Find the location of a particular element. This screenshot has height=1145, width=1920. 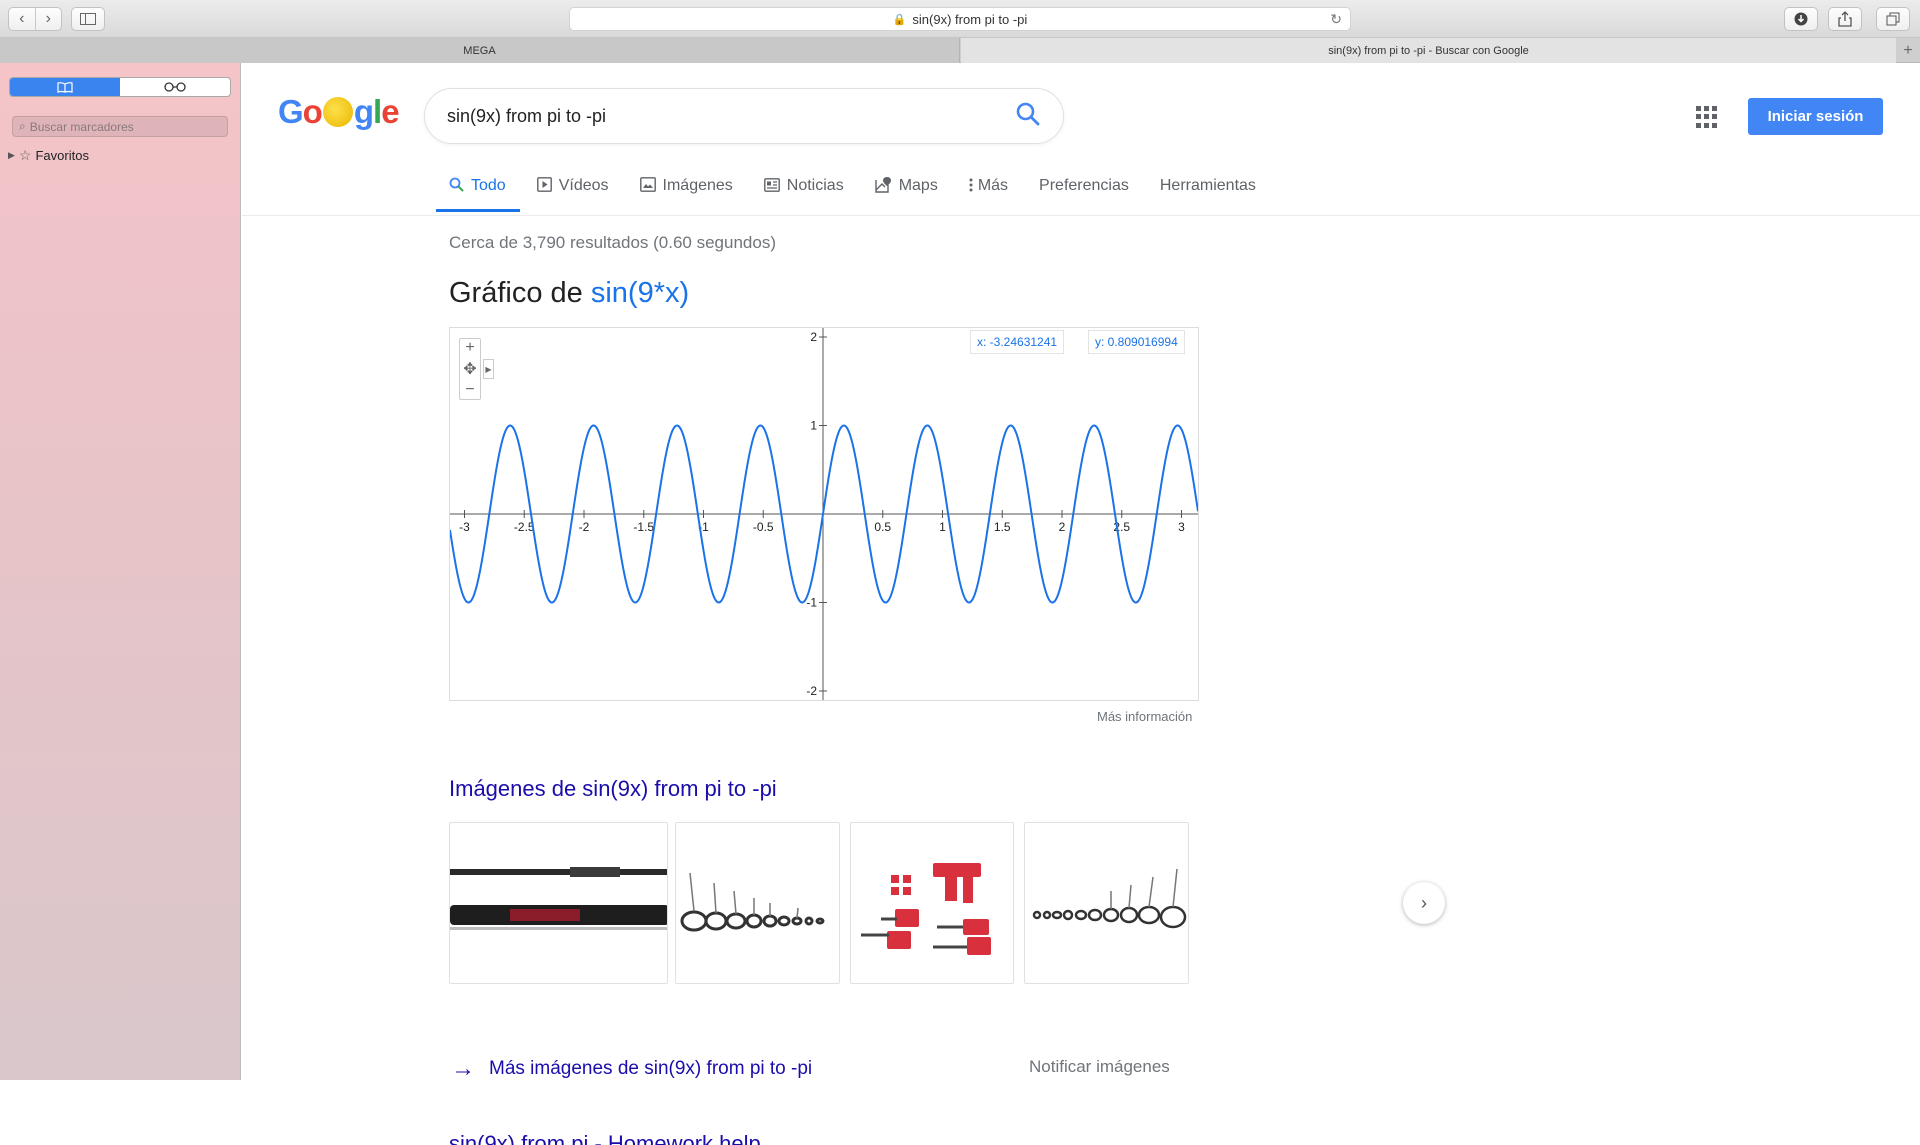

tab-noticias: Noticias is located at coordinates (803, 186).